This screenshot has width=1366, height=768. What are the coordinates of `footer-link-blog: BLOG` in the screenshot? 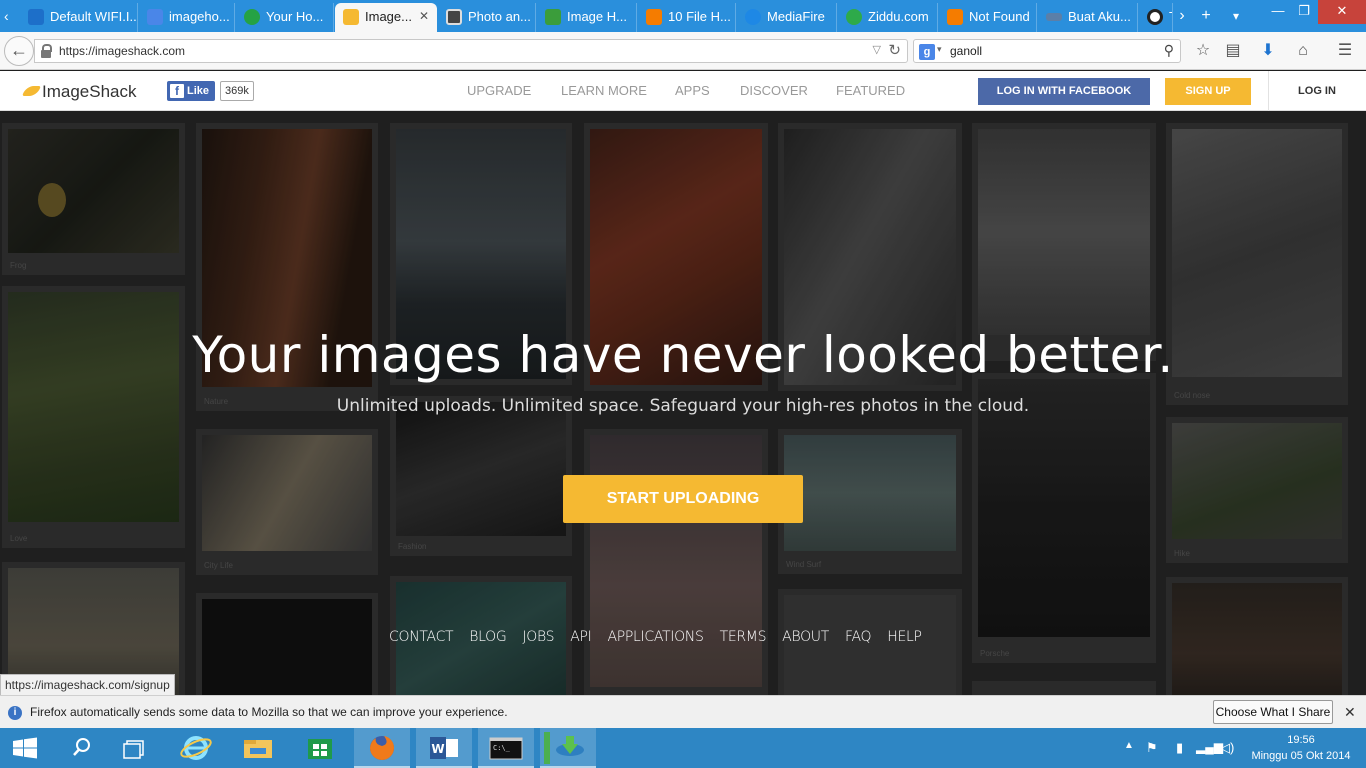 It's located at (487, 637).